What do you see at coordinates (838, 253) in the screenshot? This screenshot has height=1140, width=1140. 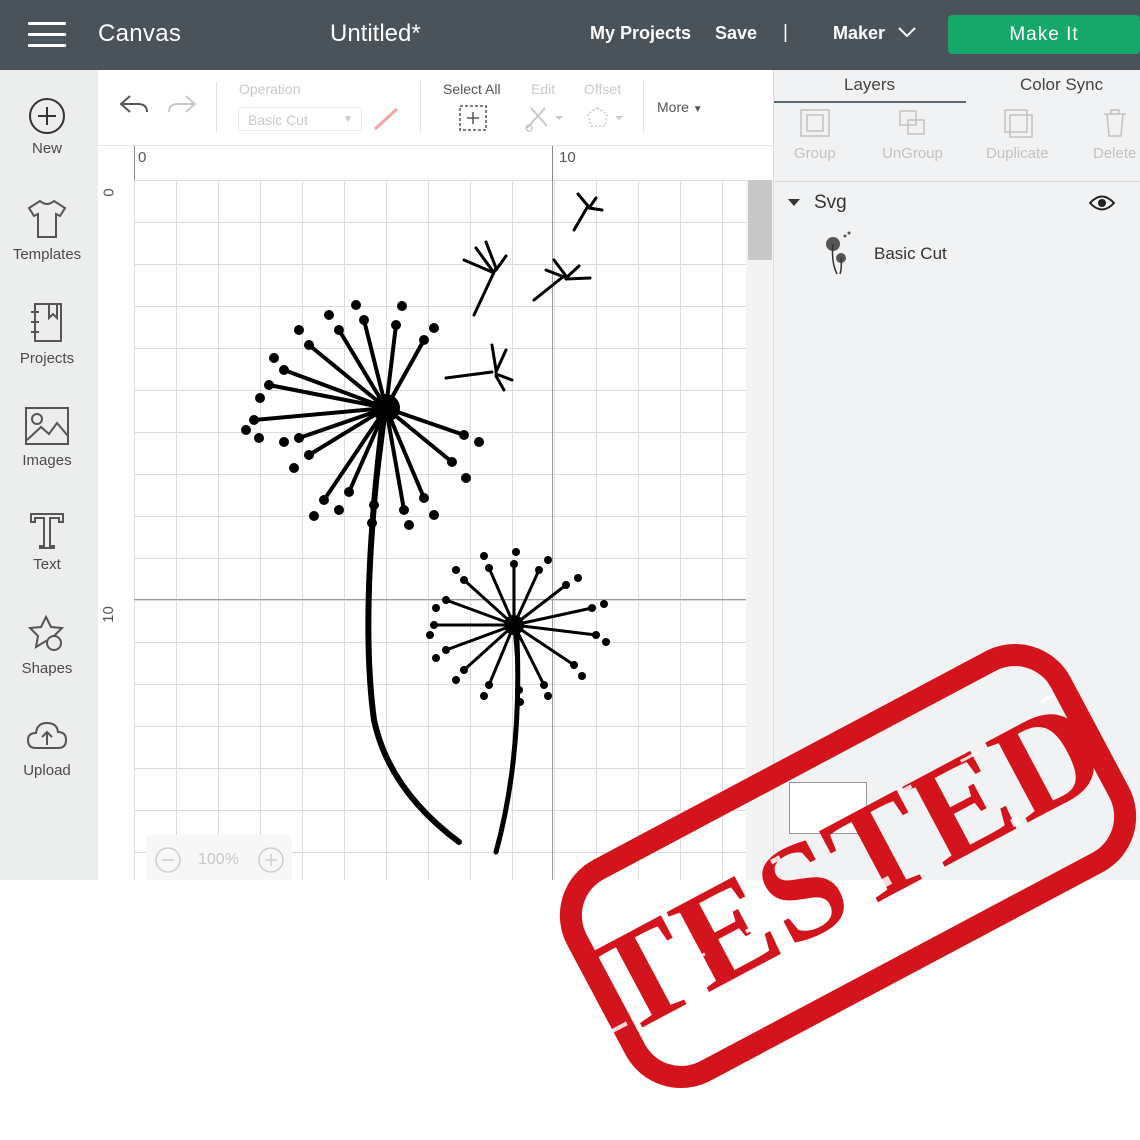 I see `layer-thumbnail` at bounding box center [838, 253].